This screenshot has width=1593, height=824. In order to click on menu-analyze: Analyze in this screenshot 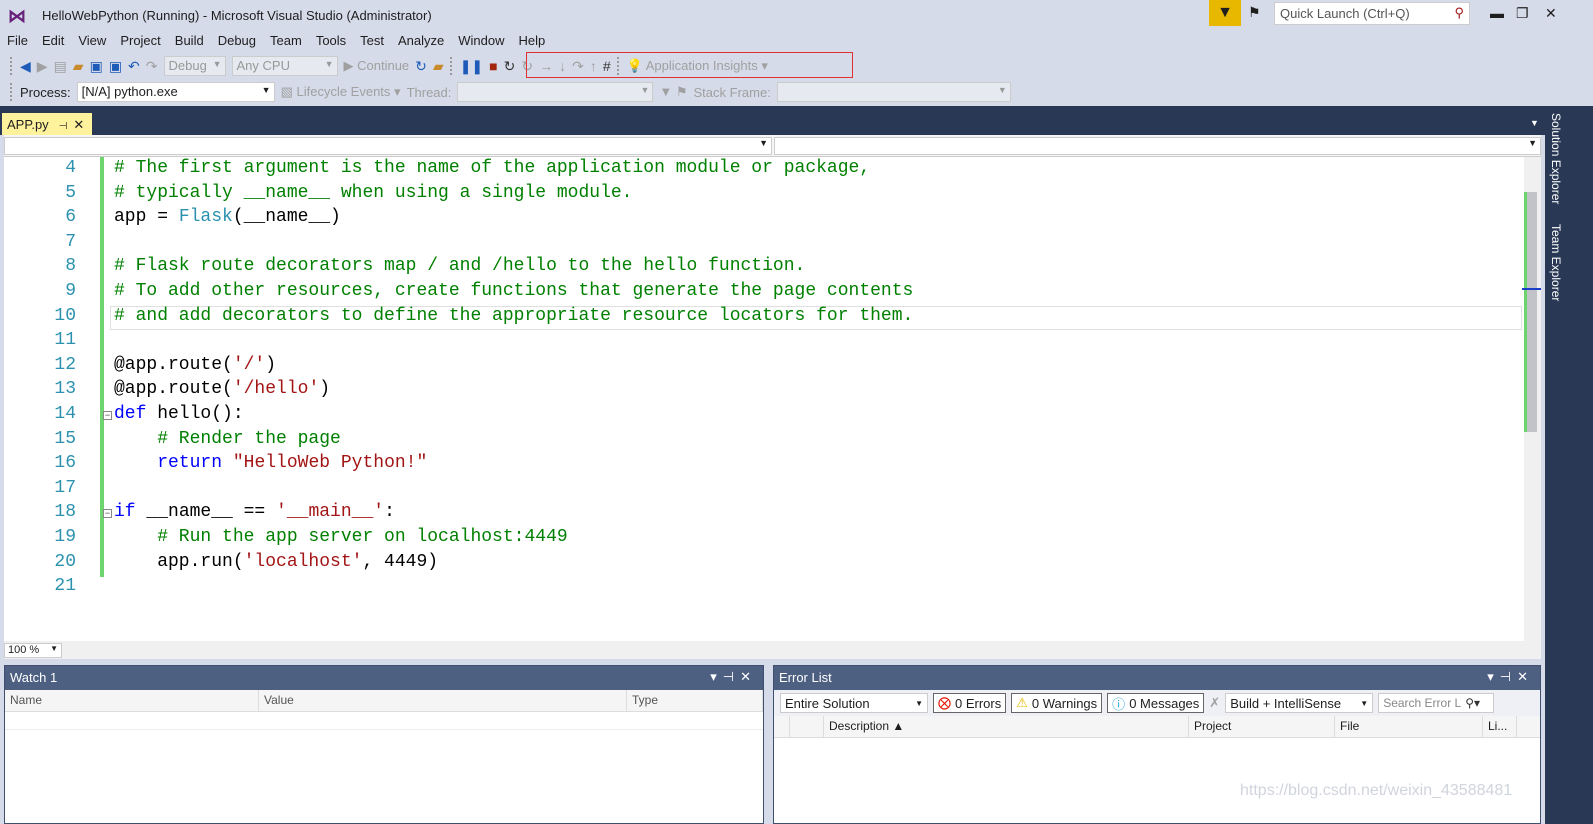, I will do `click(421, 41)`.